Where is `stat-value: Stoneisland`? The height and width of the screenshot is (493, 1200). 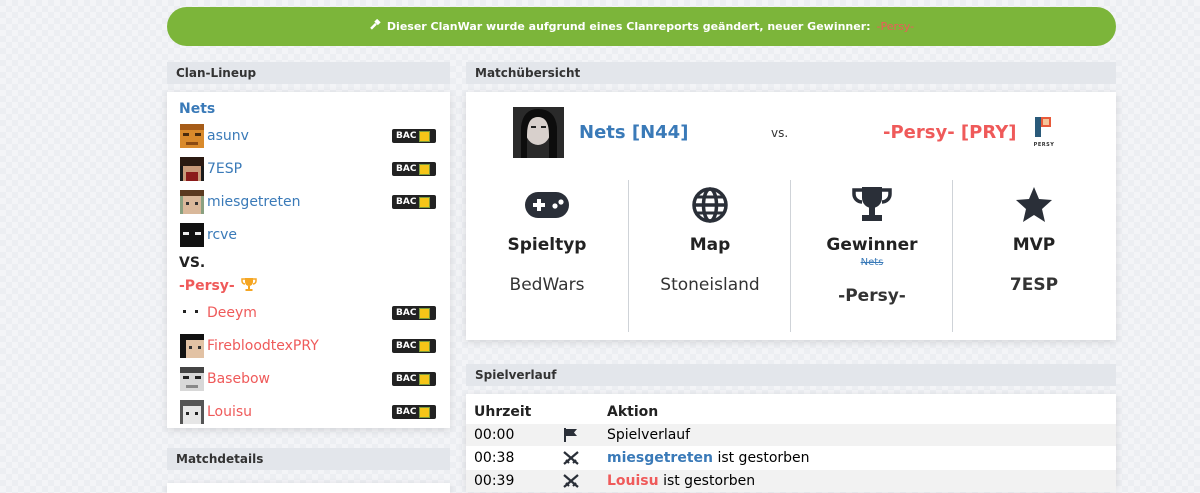 stat-value: Stoneisland is located at coordinates (710, 285).